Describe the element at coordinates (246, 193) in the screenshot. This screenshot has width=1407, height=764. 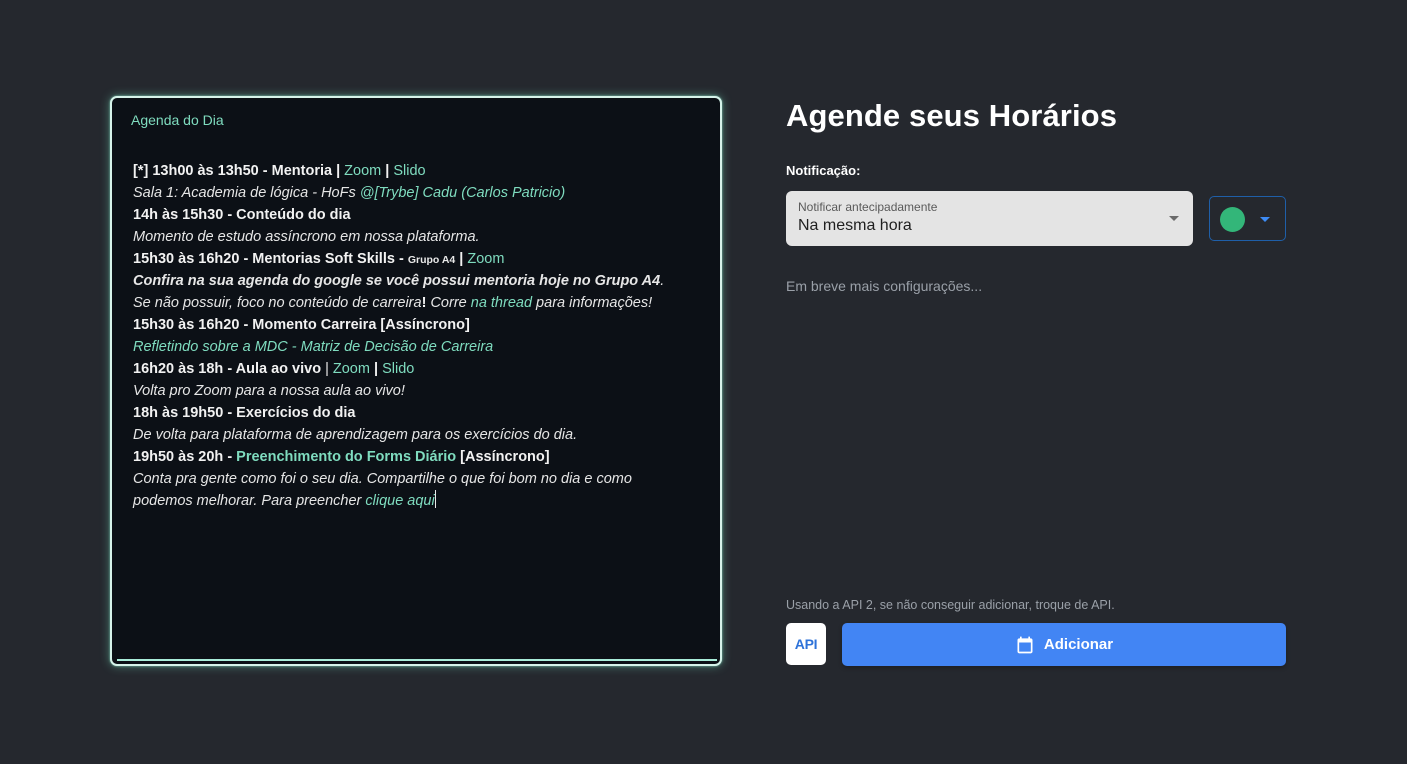
I see `agenda-text-segment: Sala 1: Academia de lógica - HoFs` at that location.